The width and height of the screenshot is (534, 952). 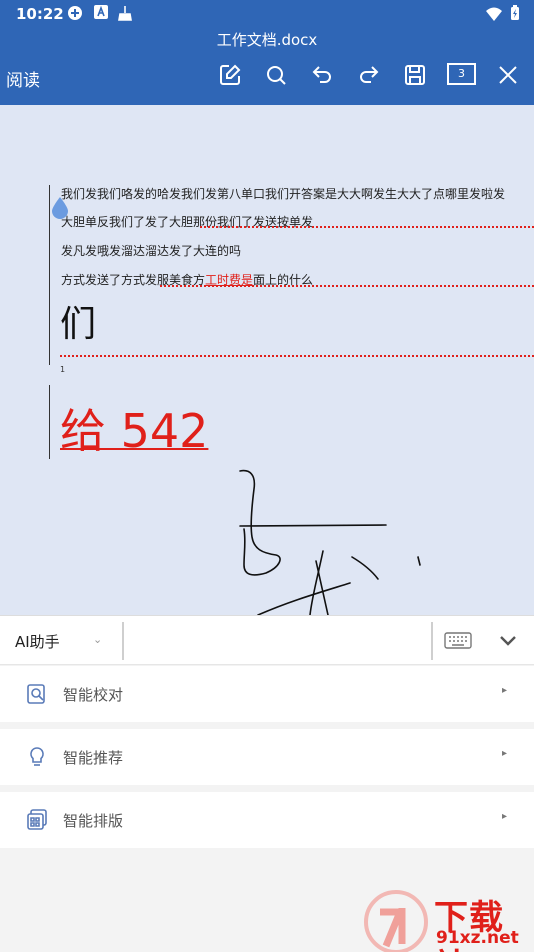 What do you see at coordinates (458, 643) in the screenshot?
I see `keyboard-icon` at bounding box center [458, 643].